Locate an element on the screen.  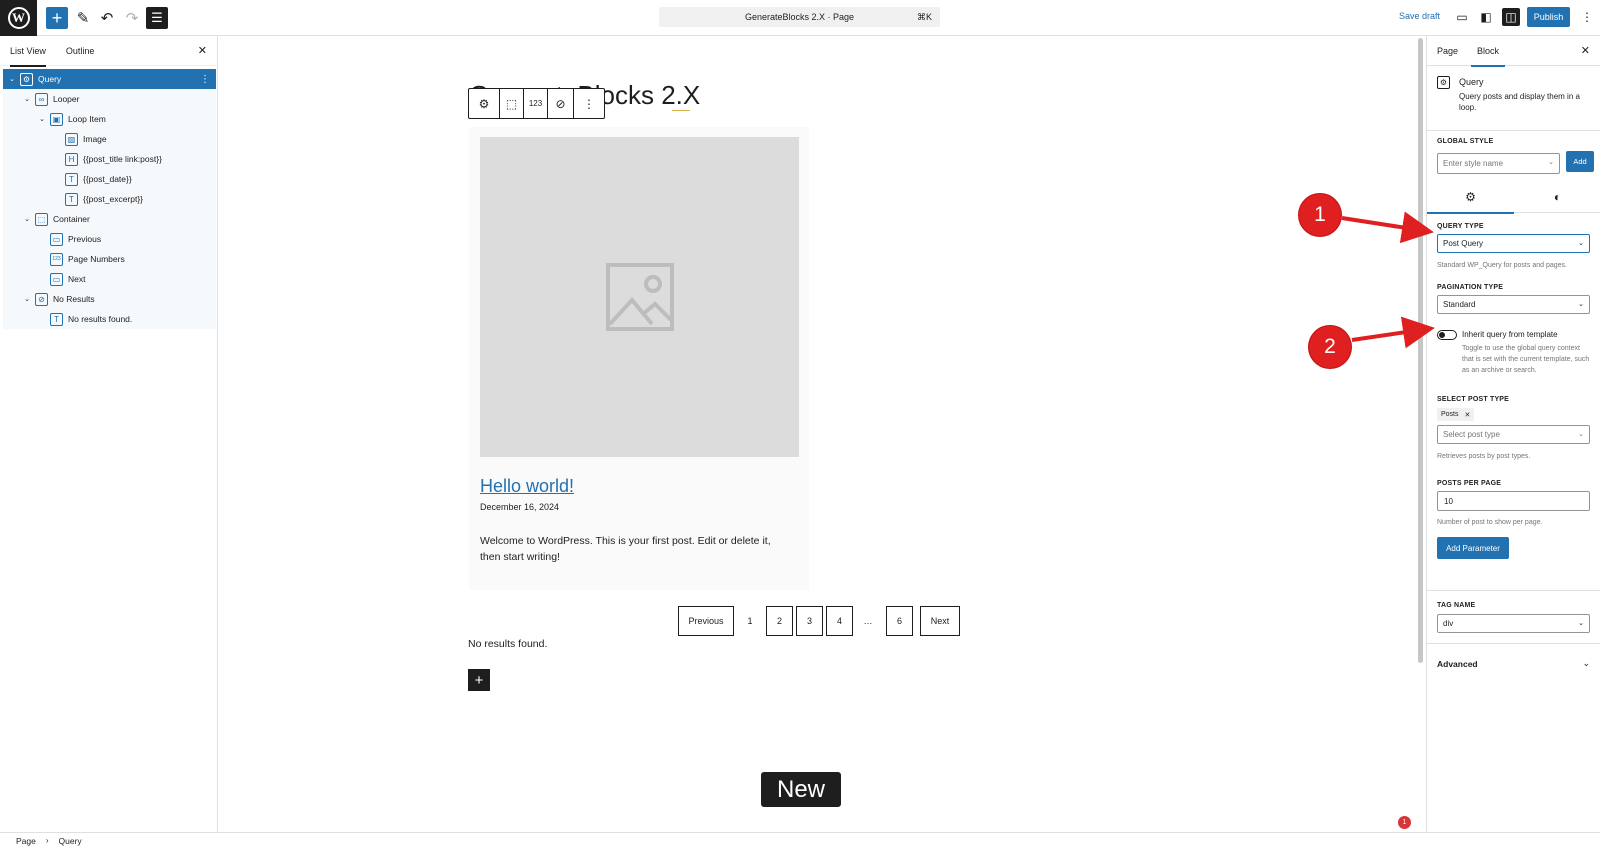
tab-block: Block is located at coordinates (1488, 51).